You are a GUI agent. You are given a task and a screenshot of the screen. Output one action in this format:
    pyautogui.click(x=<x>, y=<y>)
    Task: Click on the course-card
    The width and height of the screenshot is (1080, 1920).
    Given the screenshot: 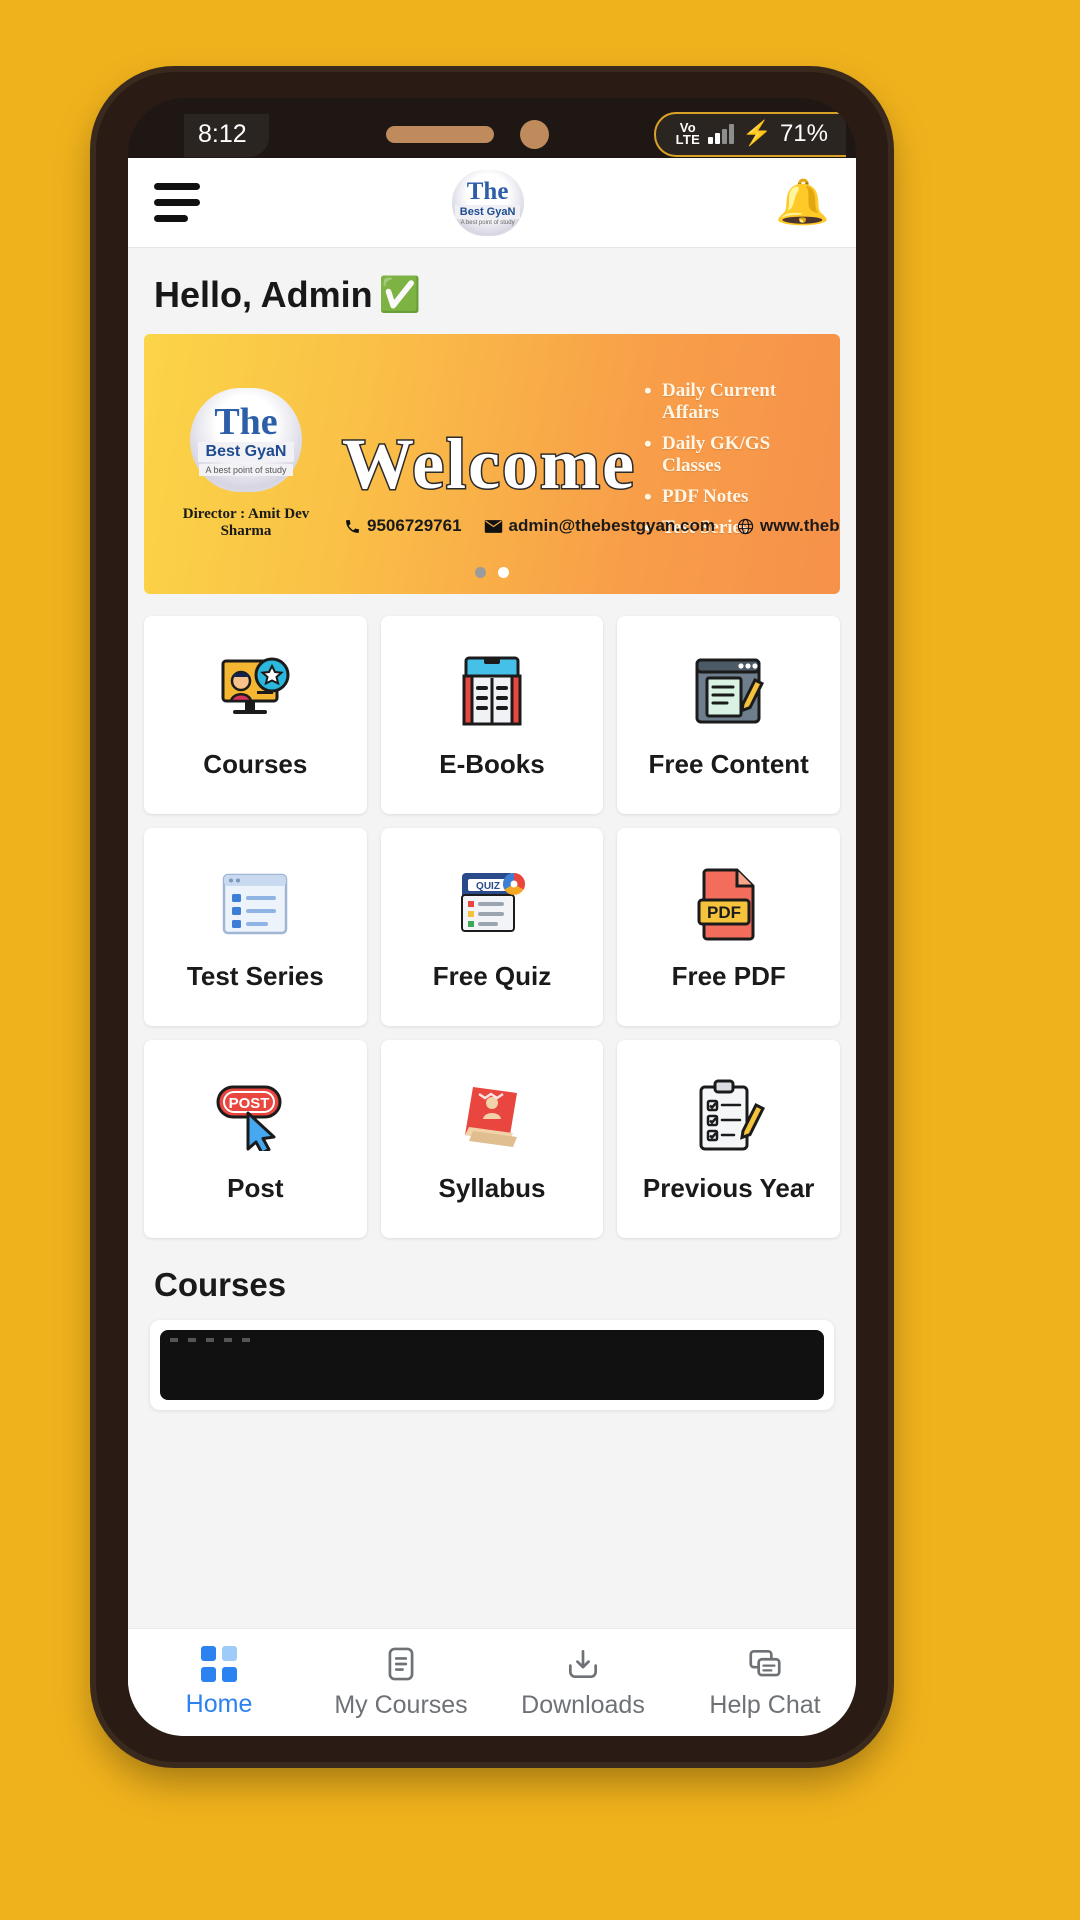 What is the action you would take?
    pyautogui.click(x=492, y=1365)
    